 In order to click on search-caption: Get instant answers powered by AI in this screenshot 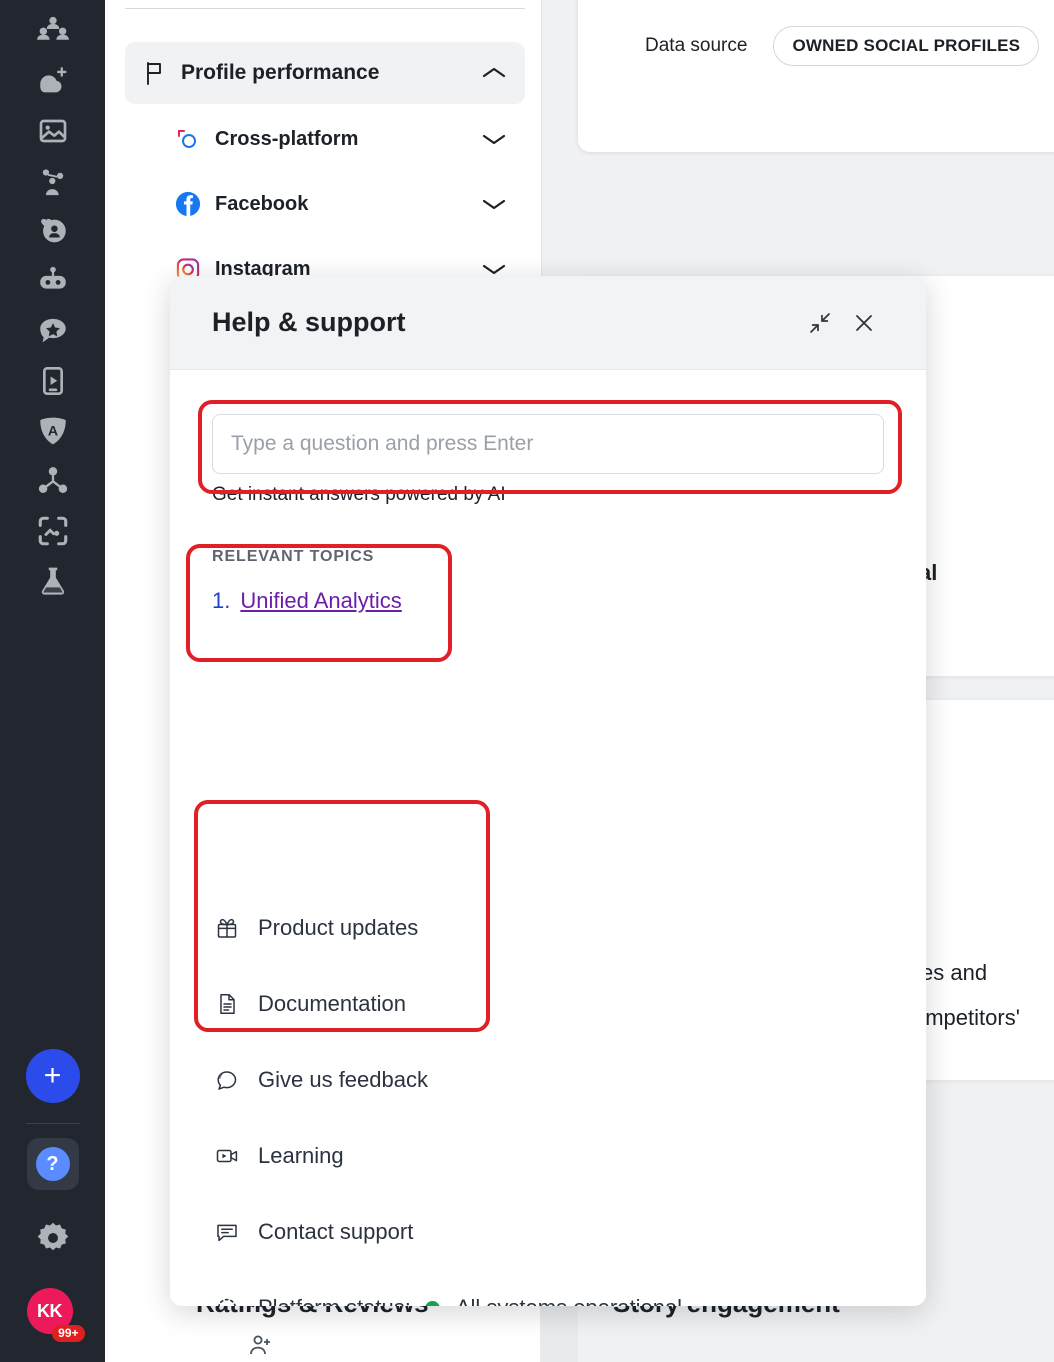, I will do `click(359, 494)`.